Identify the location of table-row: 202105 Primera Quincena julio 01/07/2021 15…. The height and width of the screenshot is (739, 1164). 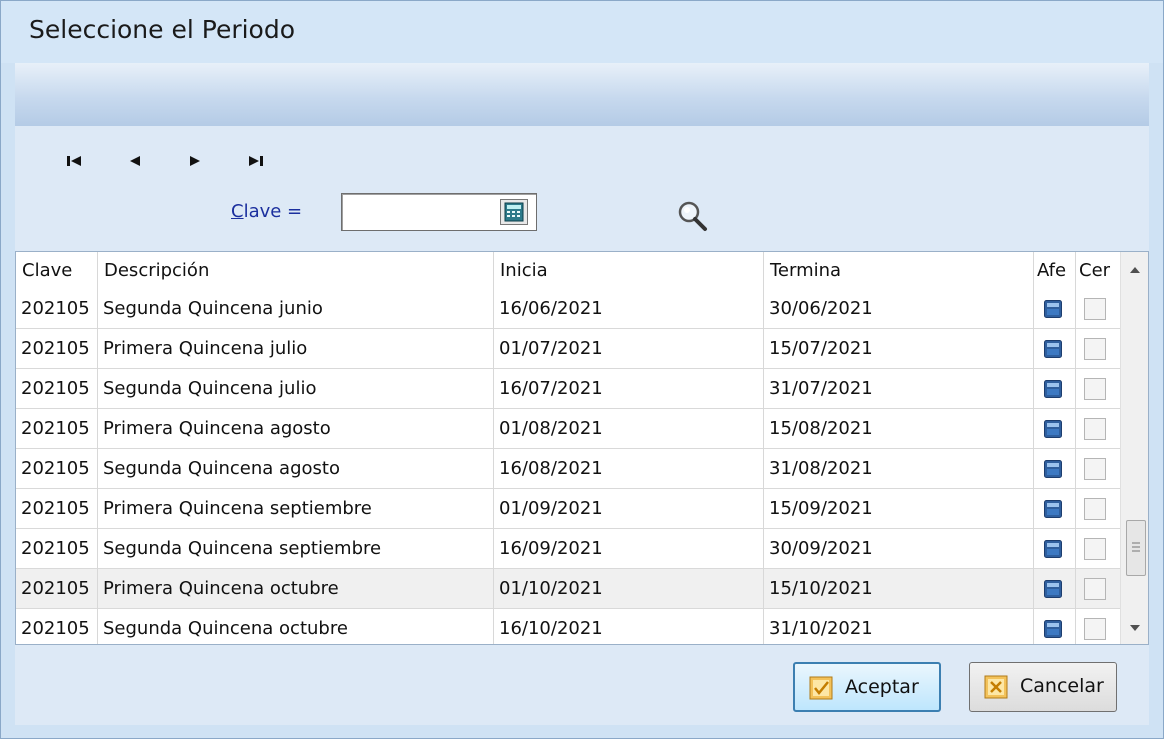
(568, 349).